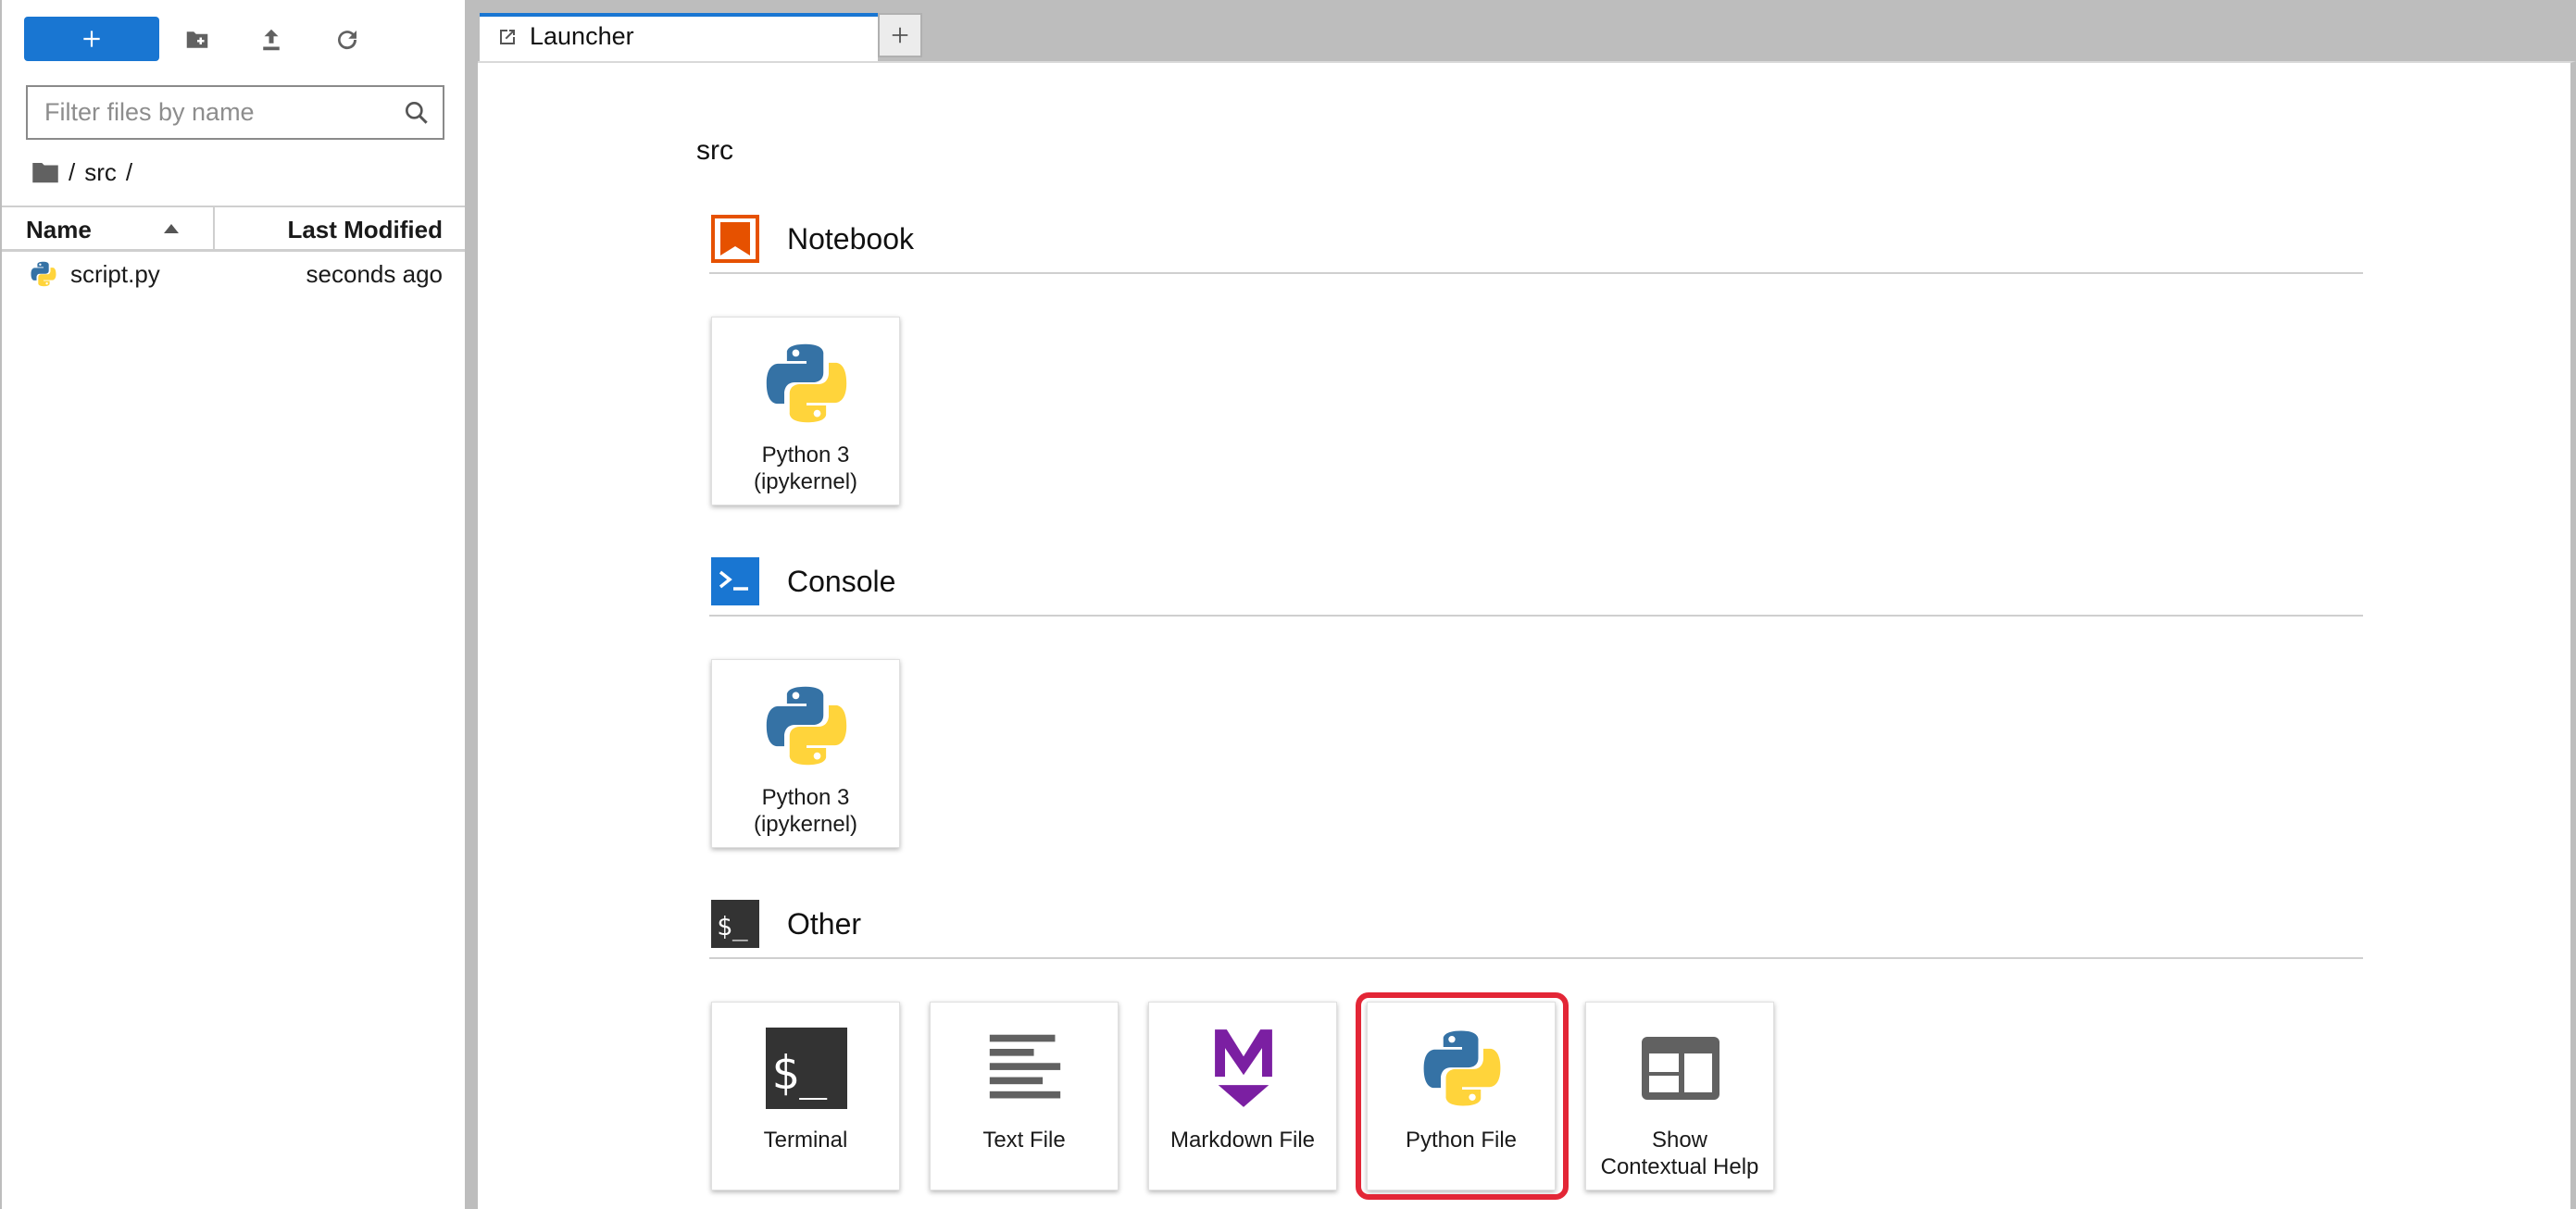 The height and width of the screenshot is (1209, 2576). I want to click on card-label: Text File, so click(1024, 1140).